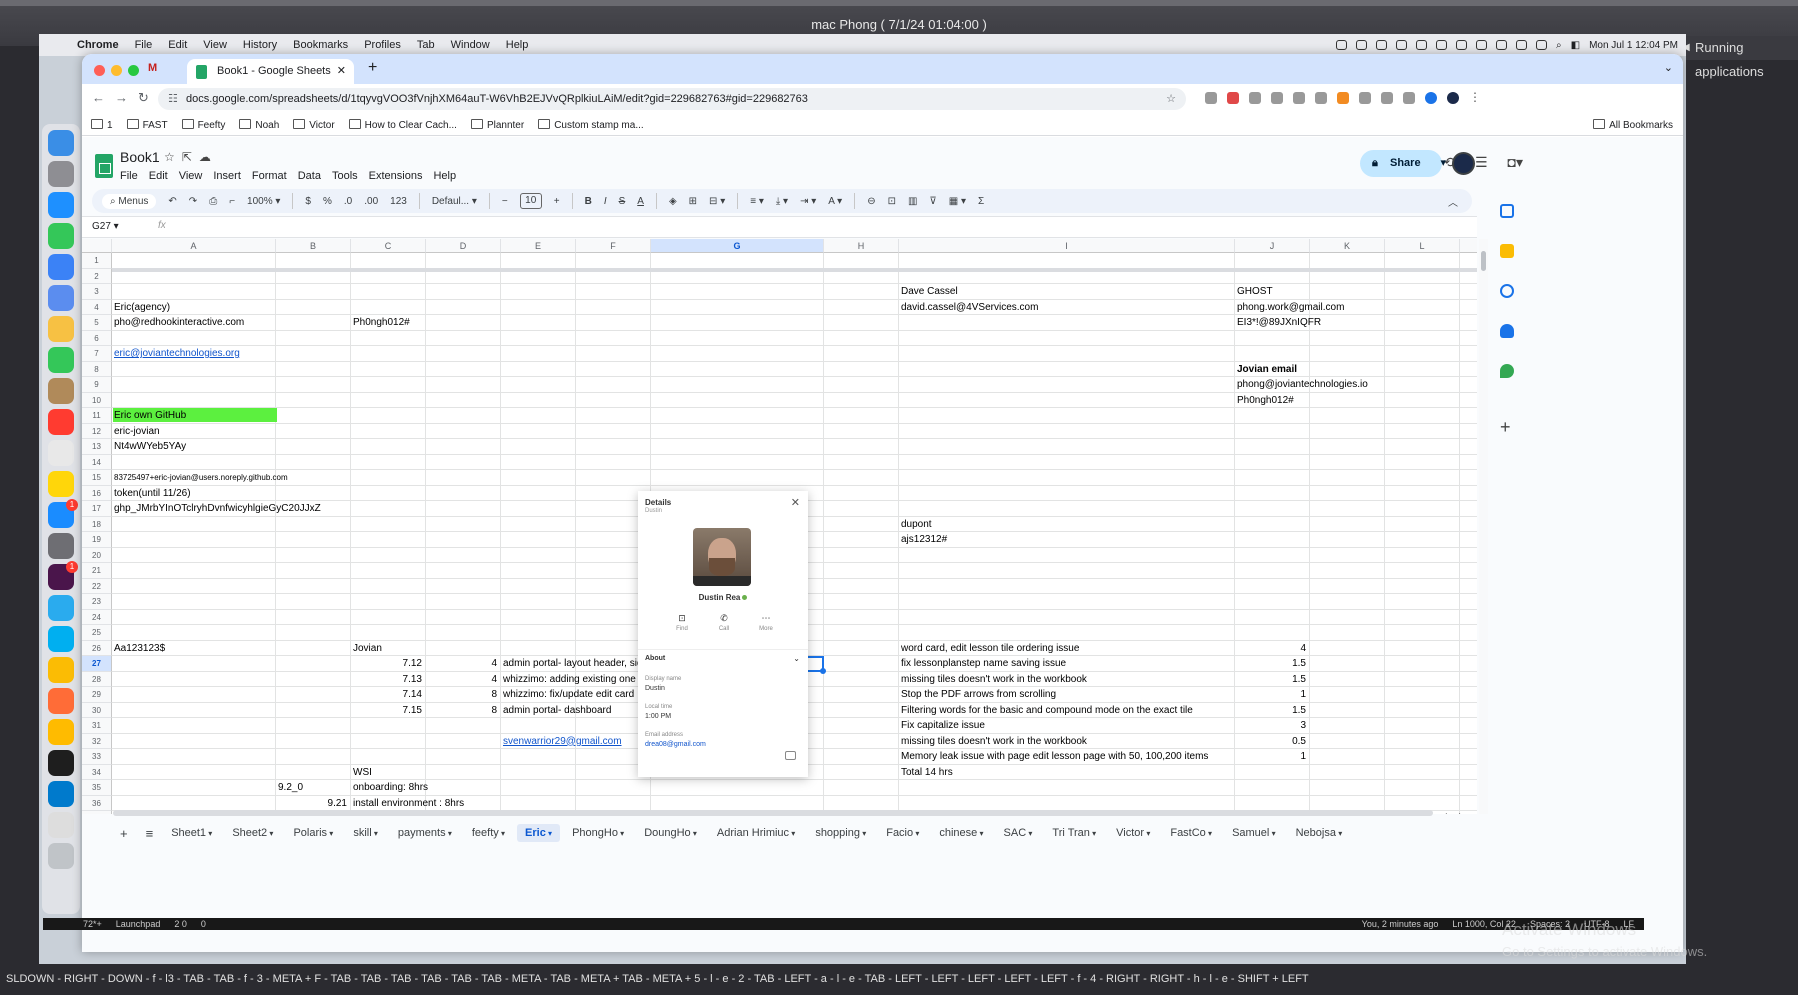  Describe the element at coordinates (1270, 710) in the screenshot. I see `cell-j30: 1.5` at that location.